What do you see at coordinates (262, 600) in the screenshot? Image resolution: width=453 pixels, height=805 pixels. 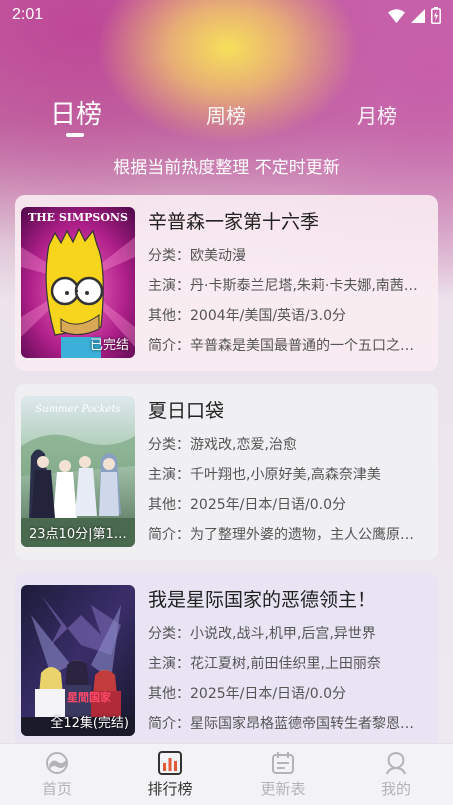 I see `anime-title: 我是星际国家的恶德领主！` at bounding box center [262, 600].